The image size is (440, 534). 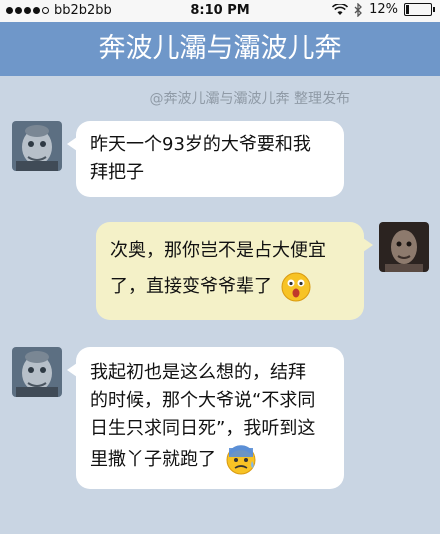 What do you see at coordinates (218, 250) in the screenshot?
I see `message-line: 次奥，那你岂不是占大便宜` at bounding box center [218, 250].